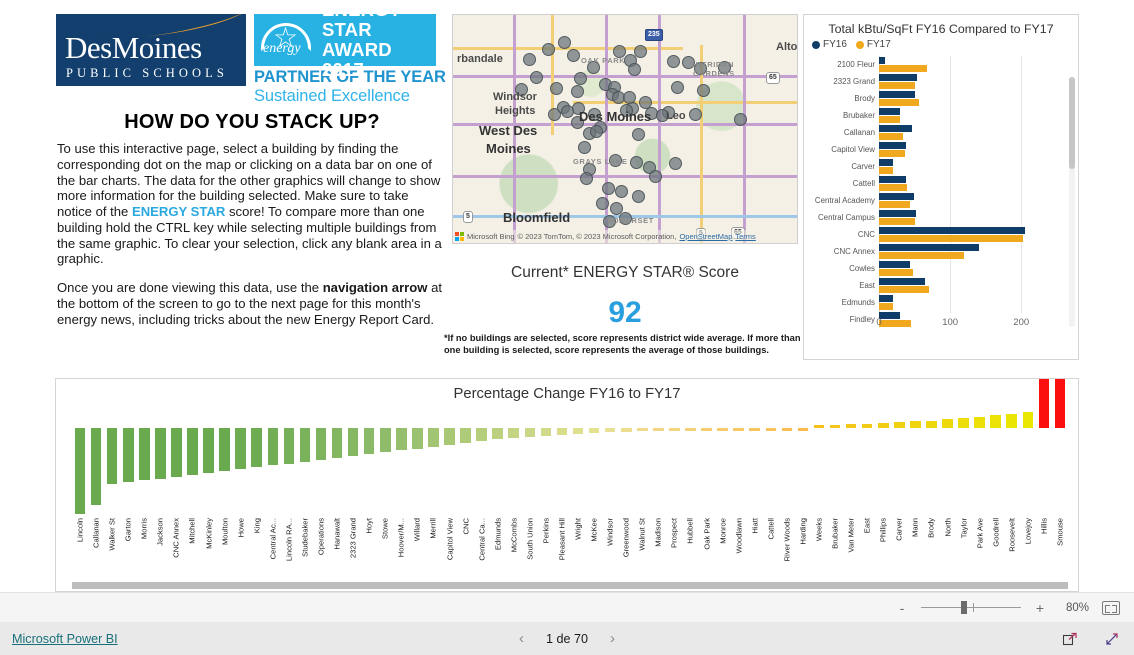 The image size is (1134, 655). What do you see at coordinates (947, 150) in the screenshot?
I see `kbtu-row: Capitol View` at bounding box center [947, 150].